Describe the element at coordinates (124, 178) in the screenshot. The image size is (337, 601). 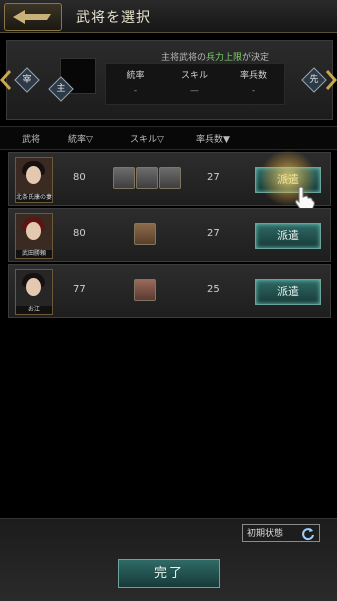
I see `skill-scroll-icon` at that location.